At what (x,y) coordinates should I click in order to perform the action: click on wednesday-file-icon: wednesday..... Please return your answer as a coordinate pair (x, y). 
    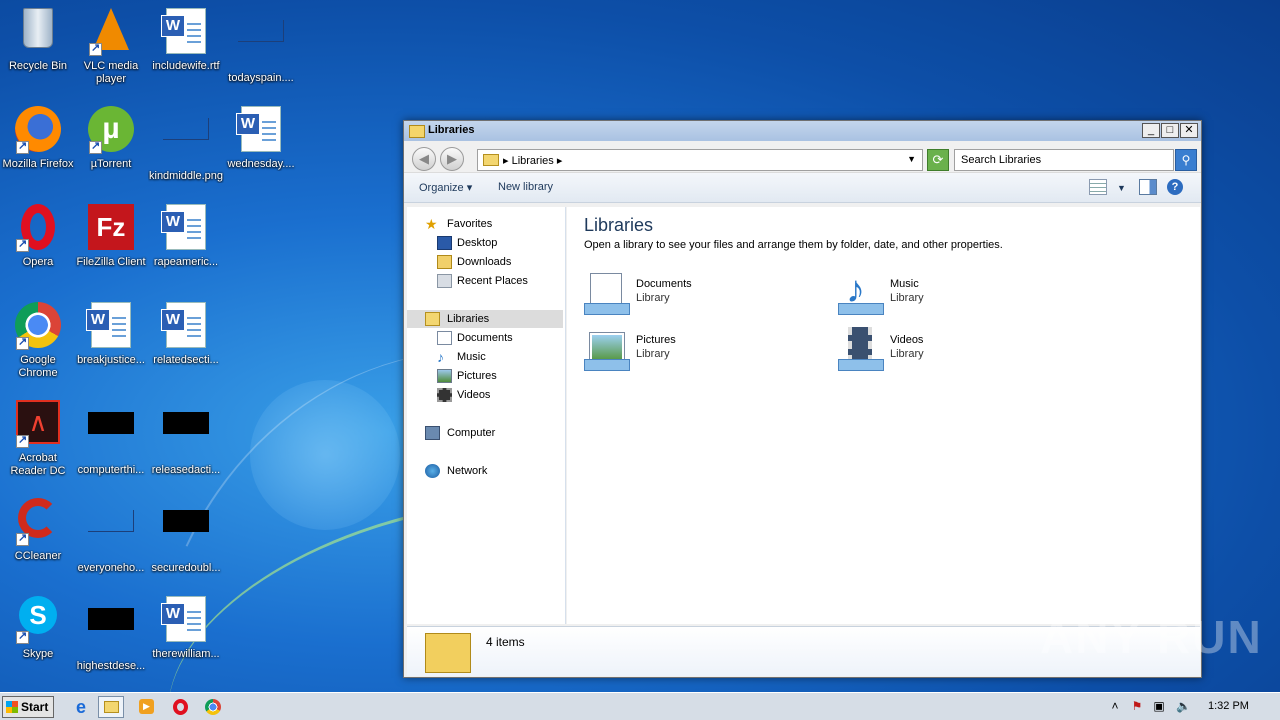
    Looking at the image, I should click on (261, 145).